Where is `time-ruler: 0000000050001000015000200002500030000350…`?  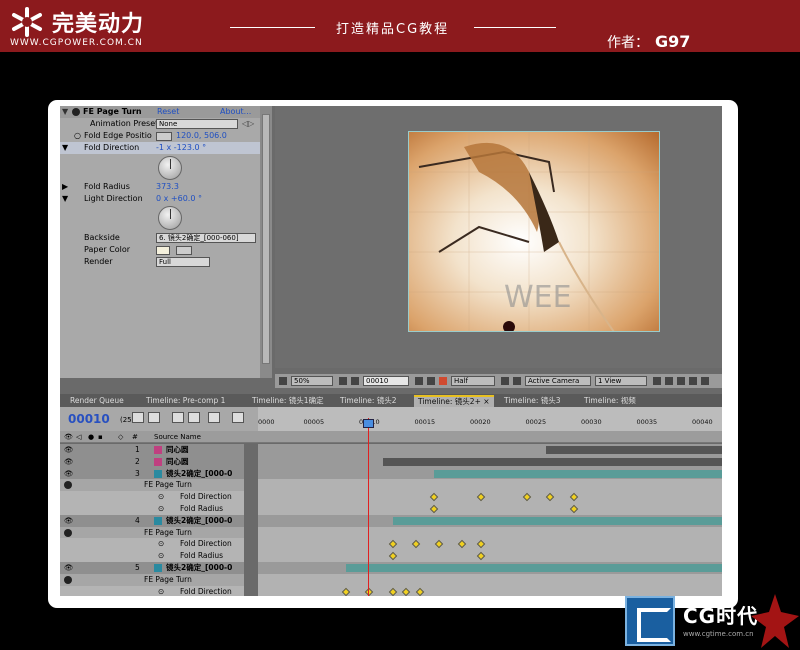
time-ruler: 0000000050001000015000200002500030000350… is located at coordinates (490, 419).